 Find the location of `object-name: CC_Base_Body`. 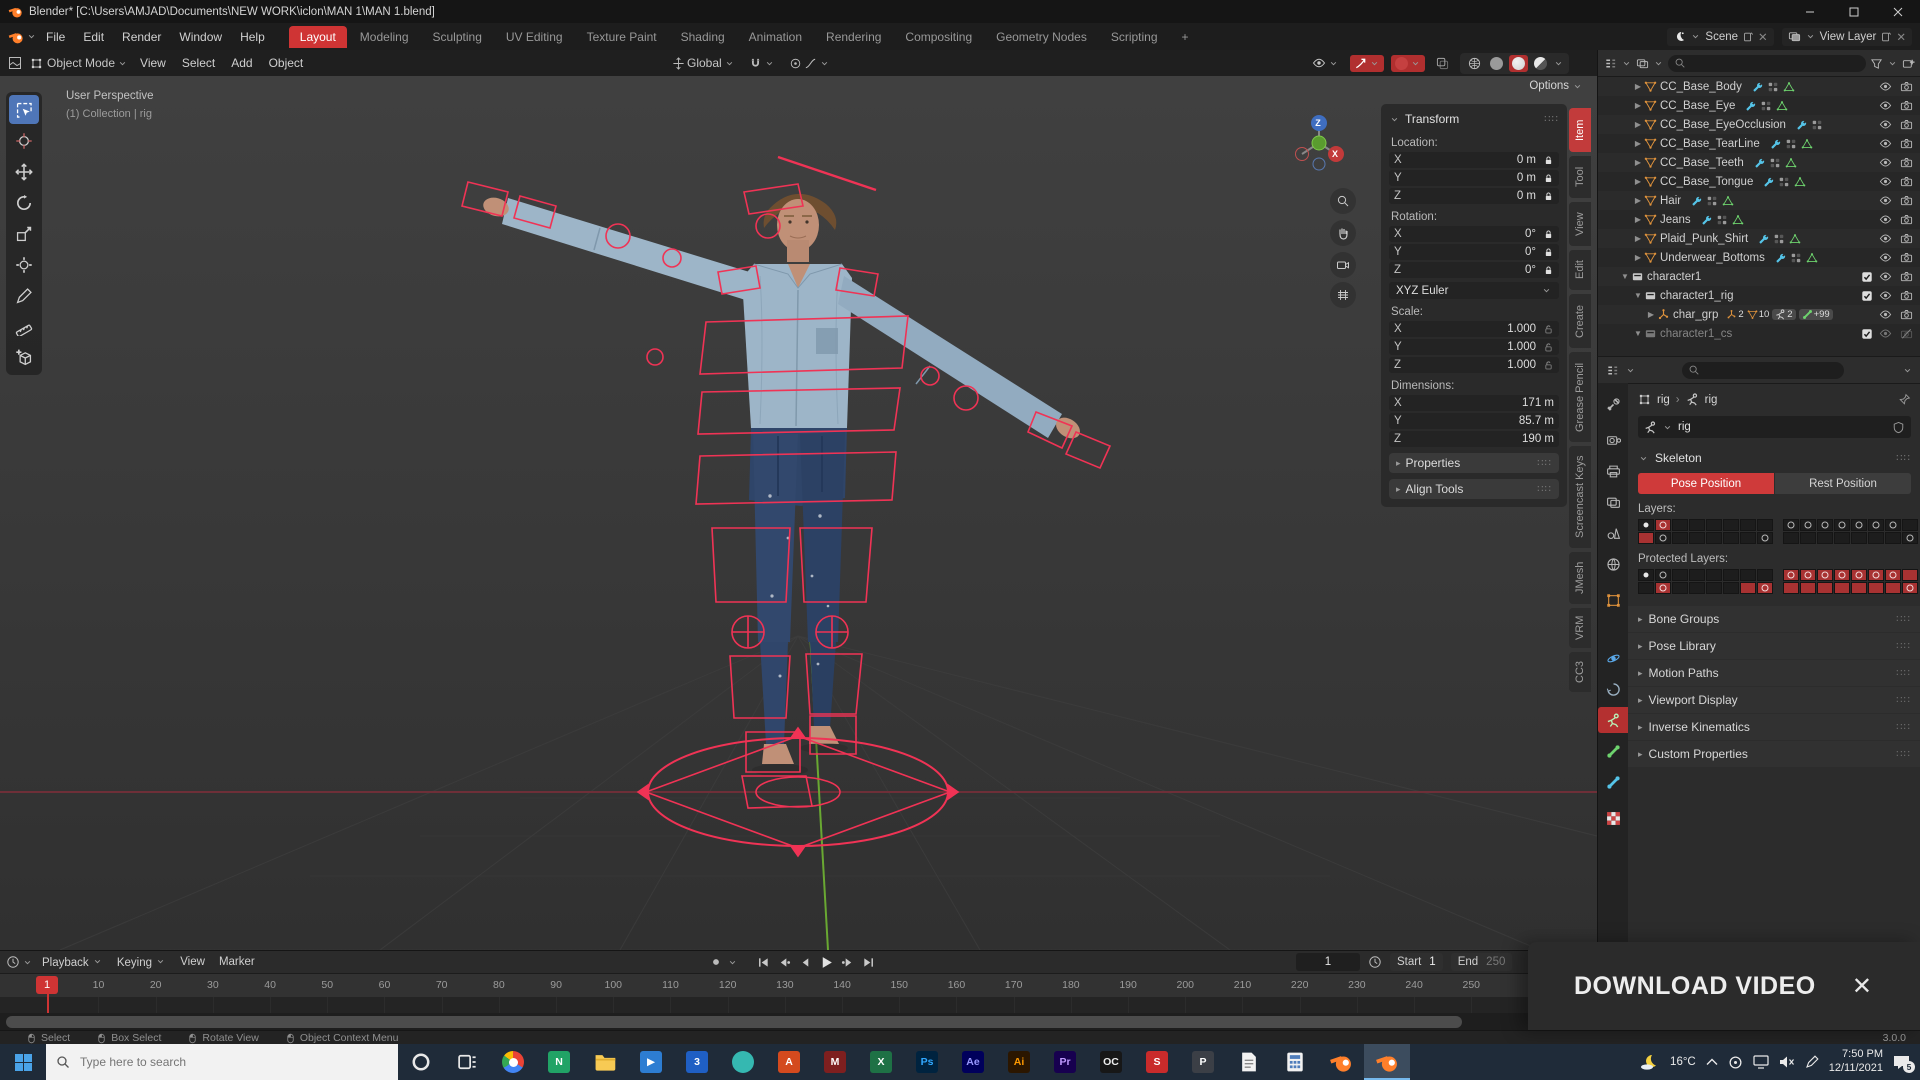

object-name: CC_Base_Body is located at coordinates (1701, 87).